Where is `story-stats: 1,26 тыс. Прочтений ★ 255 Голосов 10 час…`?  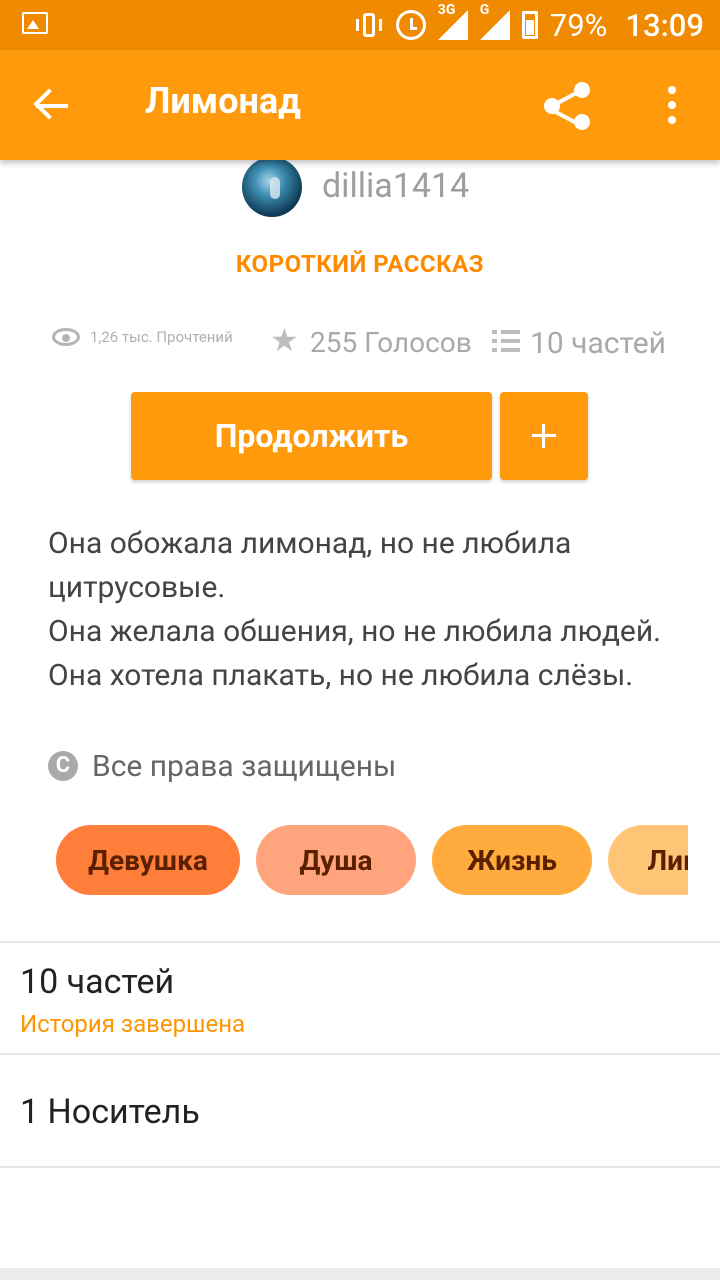
story-stats: 1,26 тыс. Прочтений ★ 255 Голосов 10 час… is located at coordinates (360, 343).